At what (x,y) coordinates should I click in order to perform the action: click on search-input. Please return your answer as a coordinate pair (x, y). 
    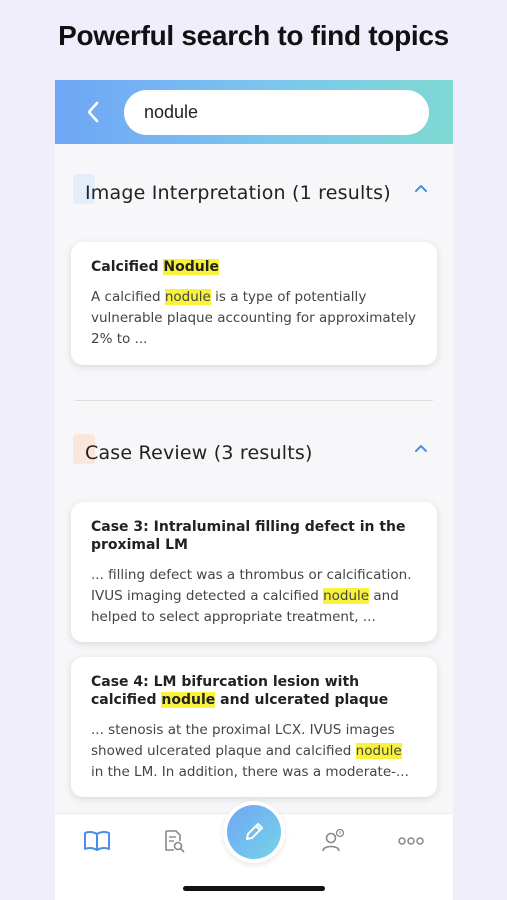
    Looking at the image, I should click on (276, 112).